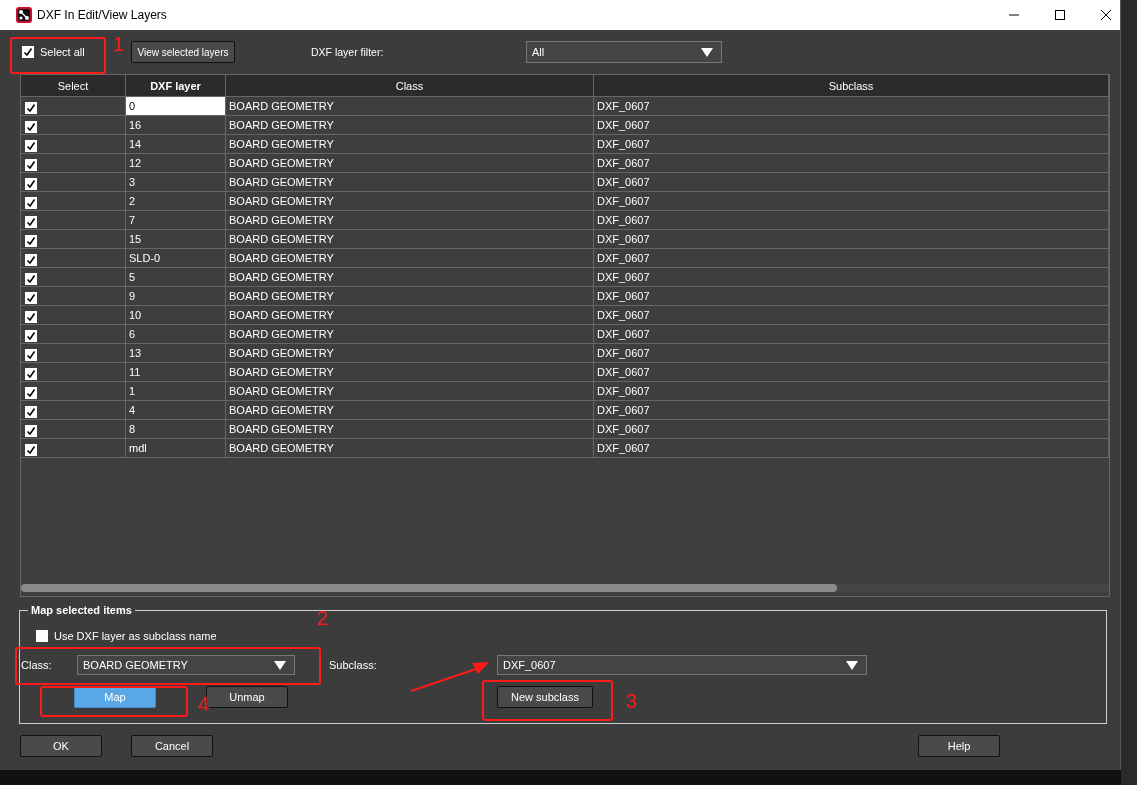 The width and height of the screenshot is (1137, 785). Describe the element at coordinates (102, 15) in the screenshot. I see `window-title: DXF In Edit/View Layers` at that location.